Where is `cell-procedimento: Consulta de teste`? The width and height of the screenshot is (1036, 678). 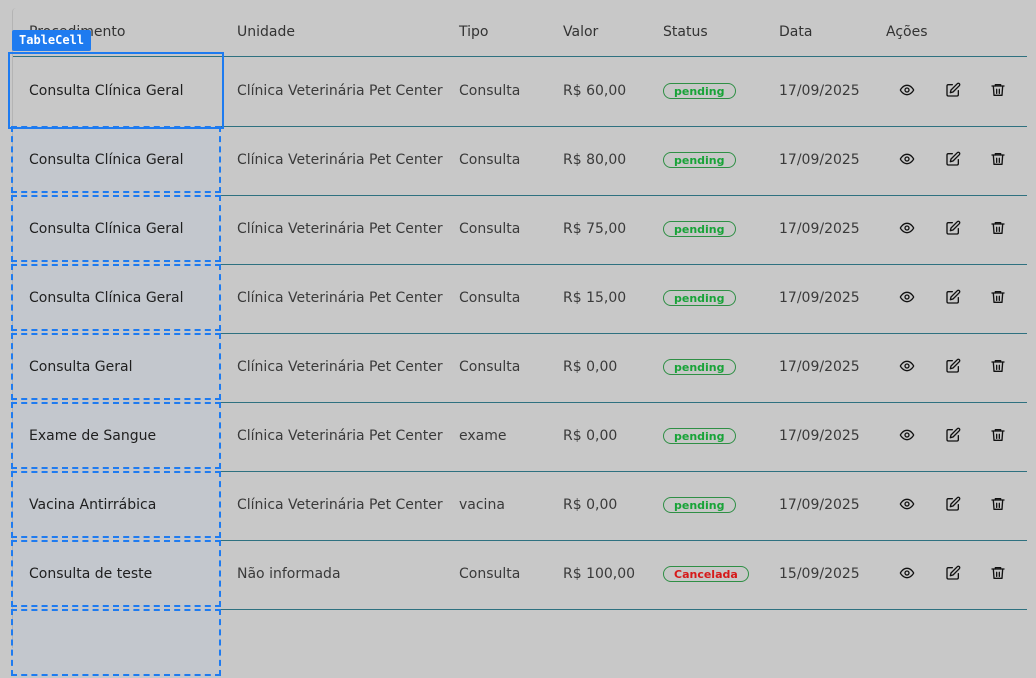 cell-procedimento: Consulta de teste is located at coordinates (91, 574).